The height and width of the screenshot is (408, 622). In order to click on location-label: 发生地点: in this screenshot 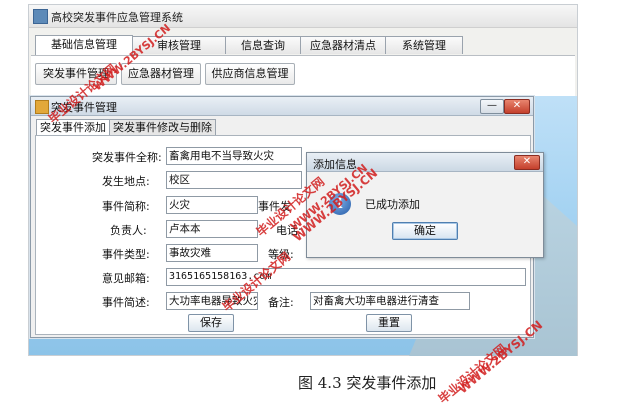, I will do `click(126, 181)`.